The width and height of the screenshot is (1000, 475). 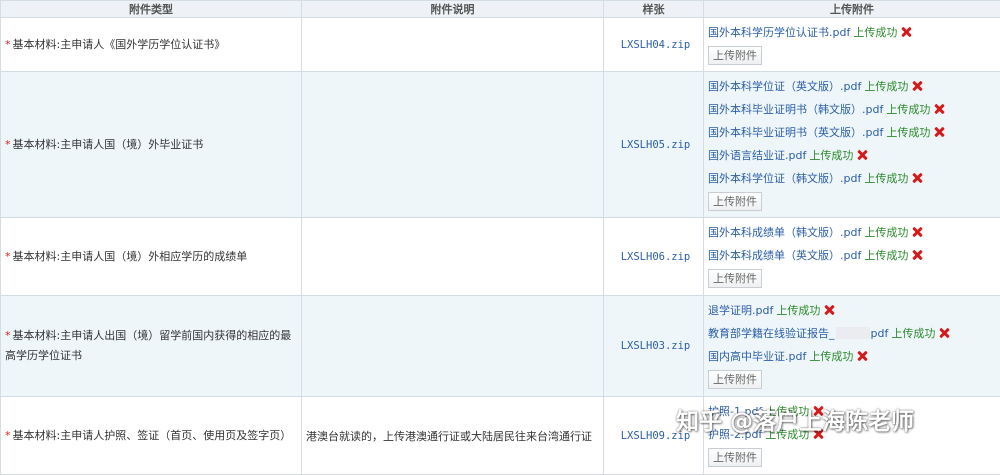 What do you see at coordinates (779, 32) in the screenshot?
I see `uploaded-file-name: 国外本科学历学位认证书.pdf` at bounding box center [779, 32].